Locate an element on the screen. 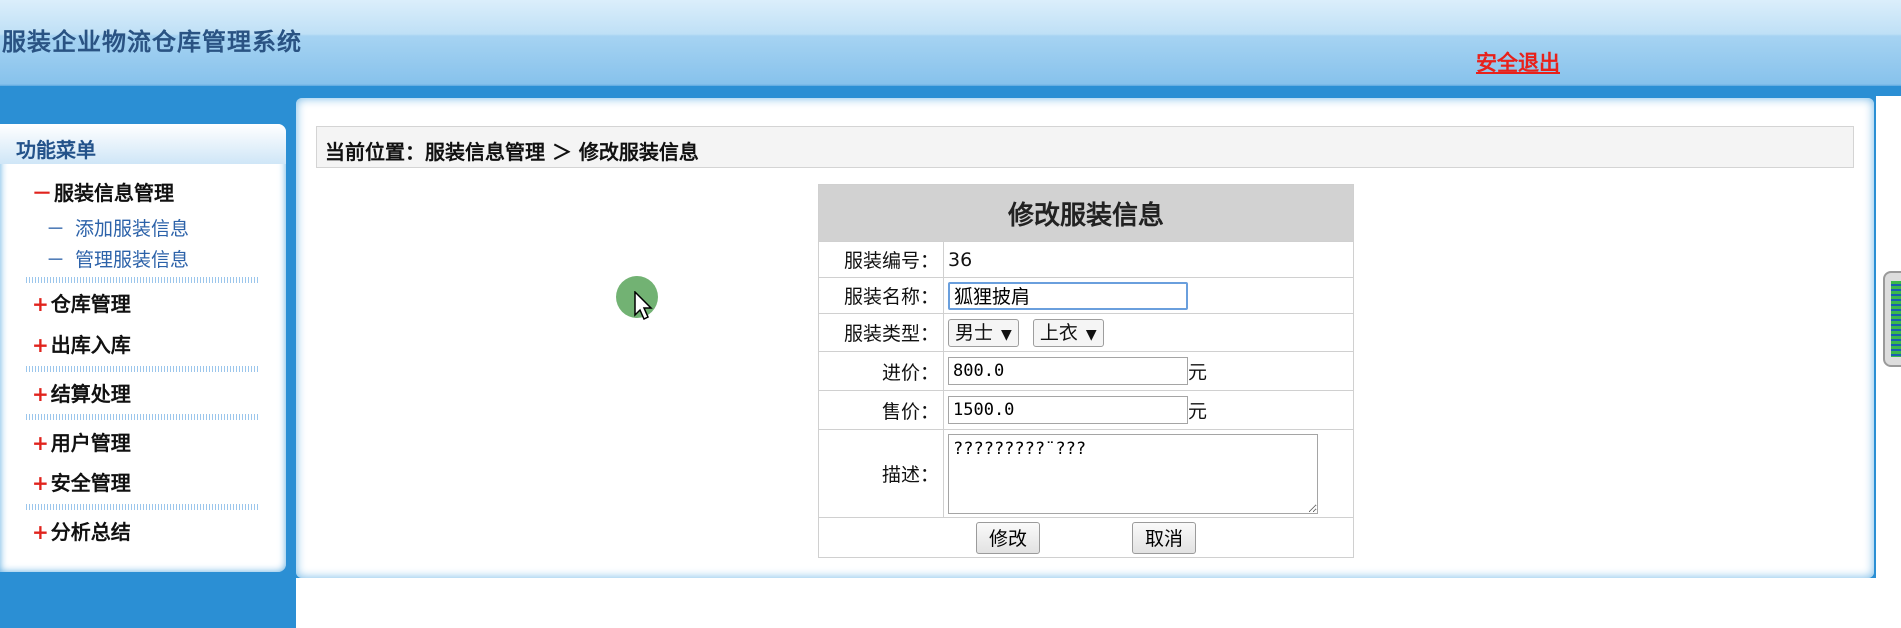 This screenshot has width=1901, height=628. cost-input is located at coordinates (1068, 371).